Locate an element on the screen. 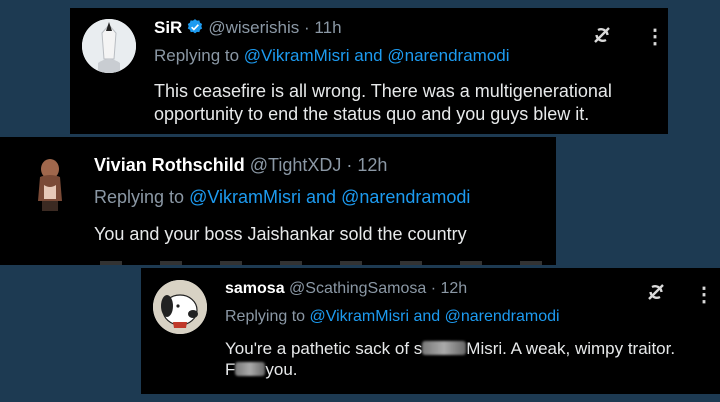 Image resolution: width=720 pixels, height=402 pixels. tweet-header: SiR @wiserishis · 11h is located at coordinates (248, 29).